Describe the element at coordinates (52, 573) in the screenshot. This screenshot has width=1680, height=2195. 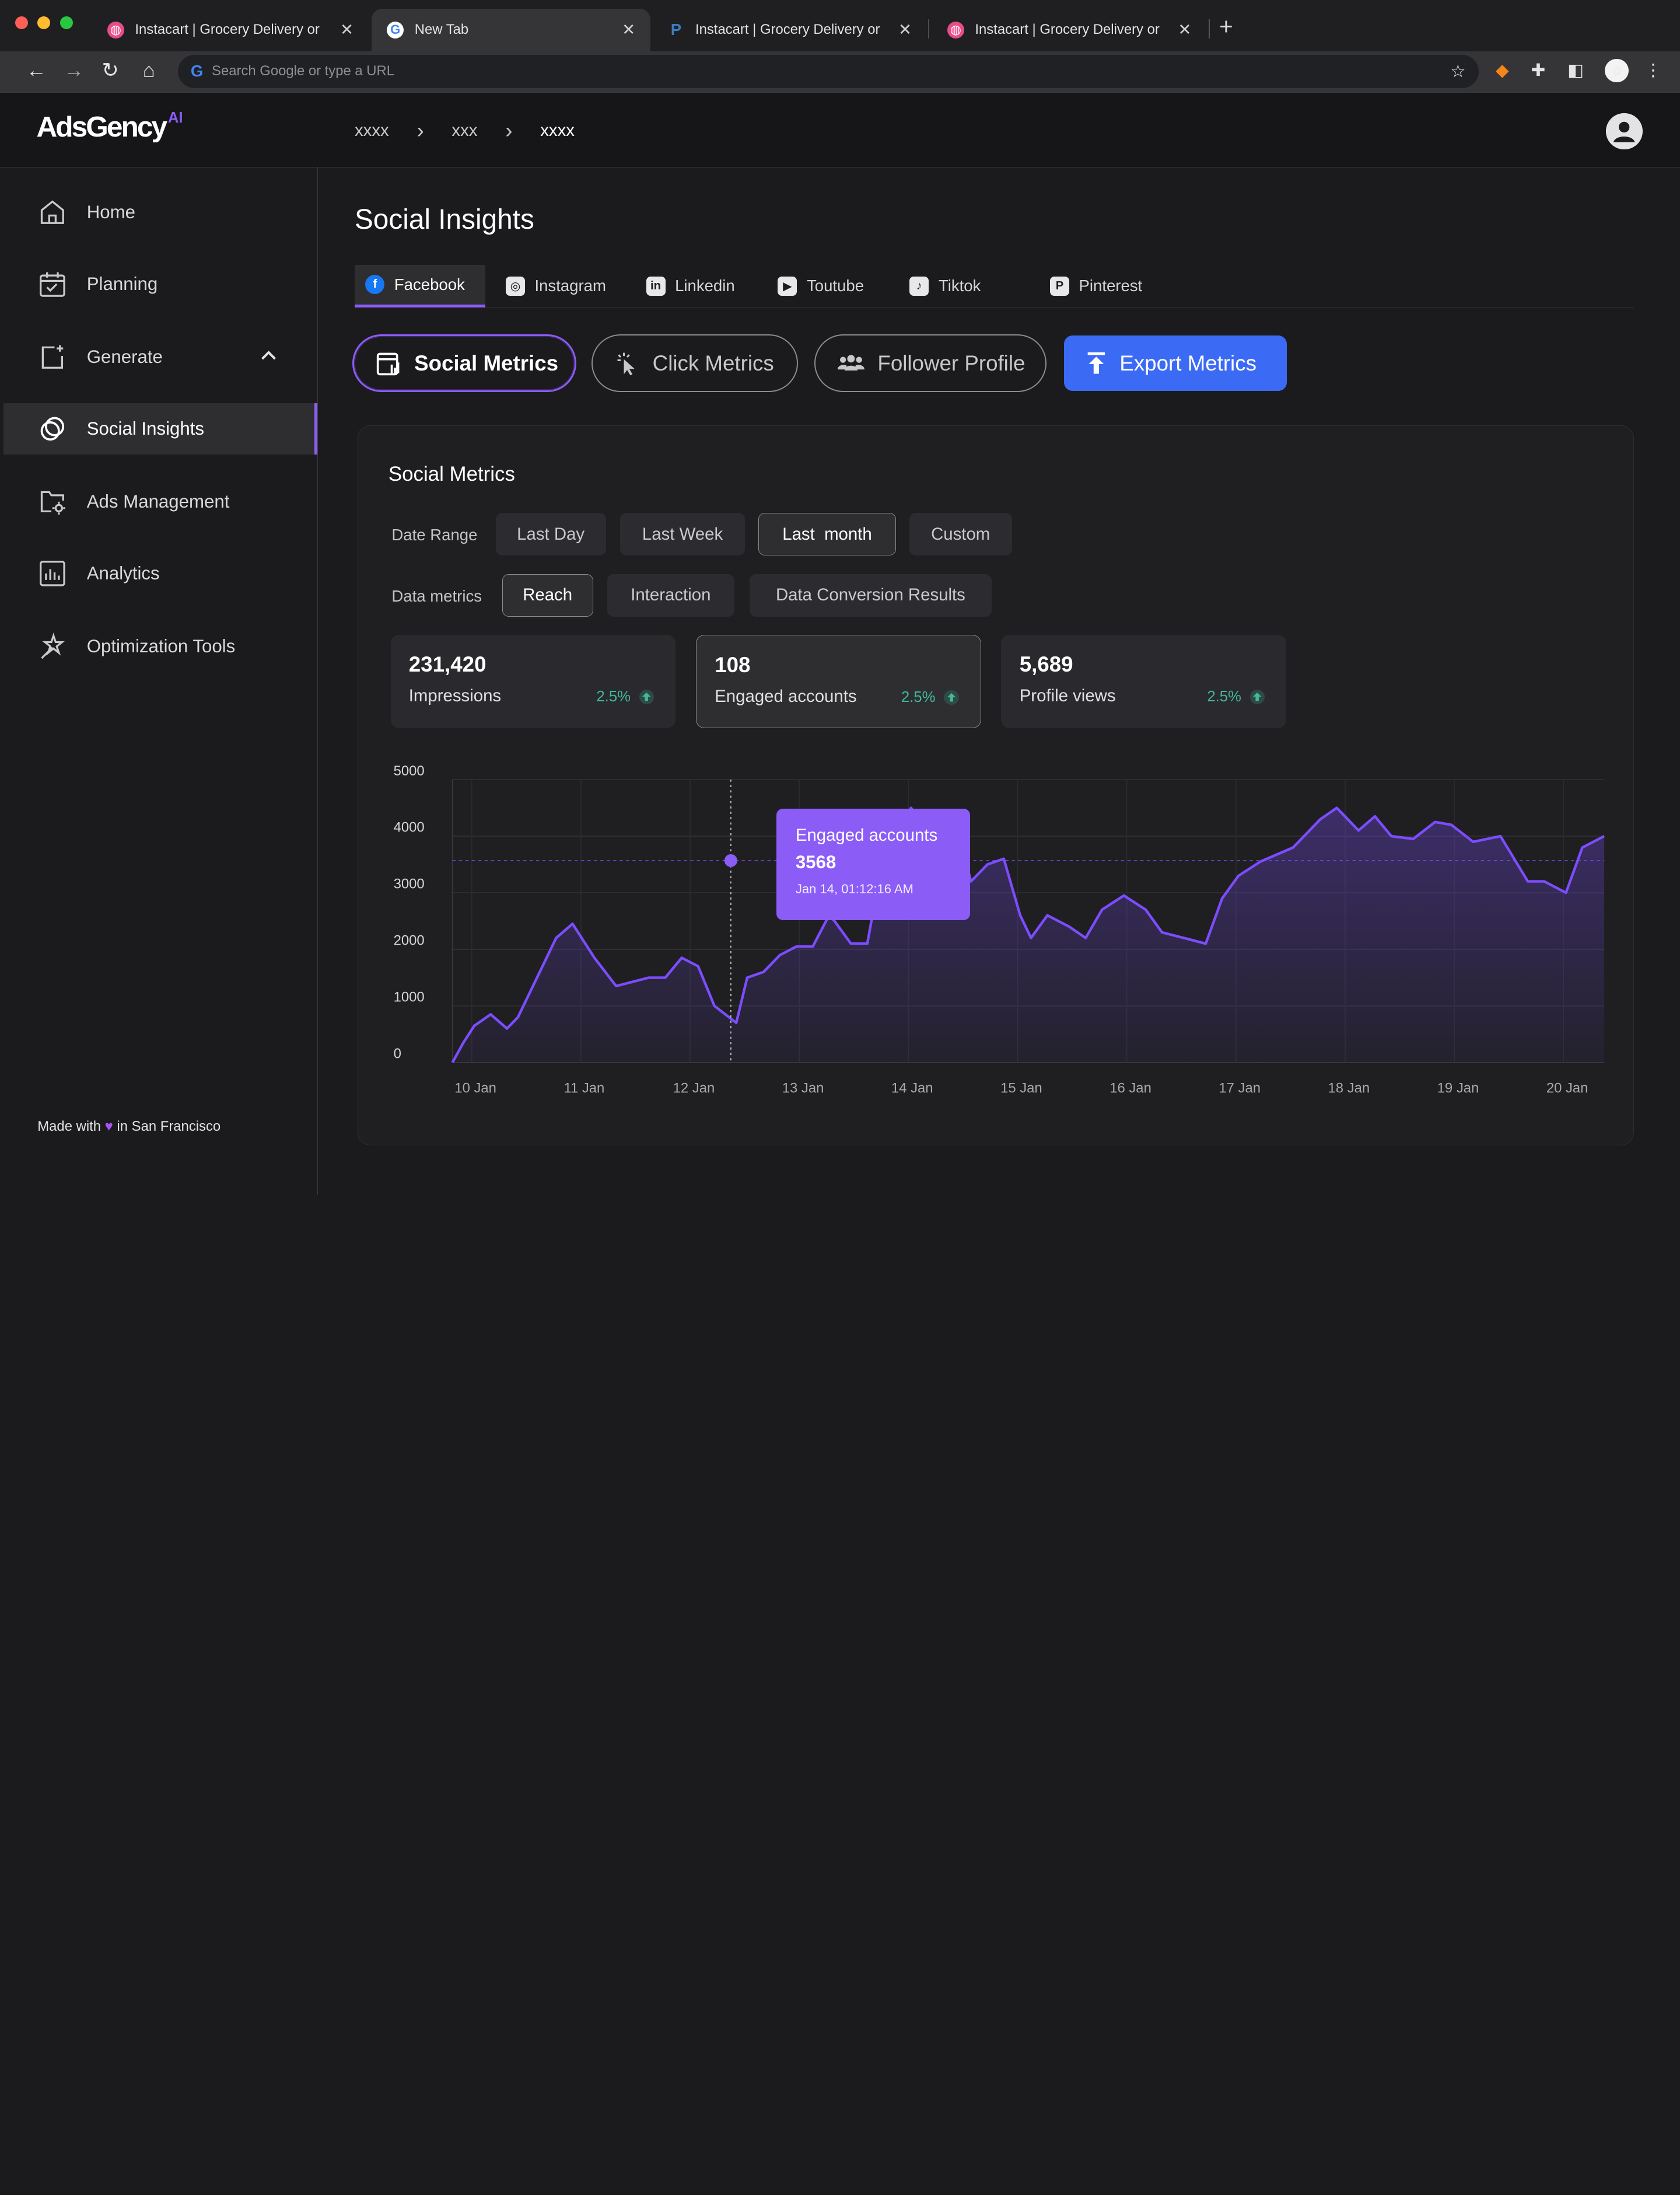
I see `analytics-icon` at that location.